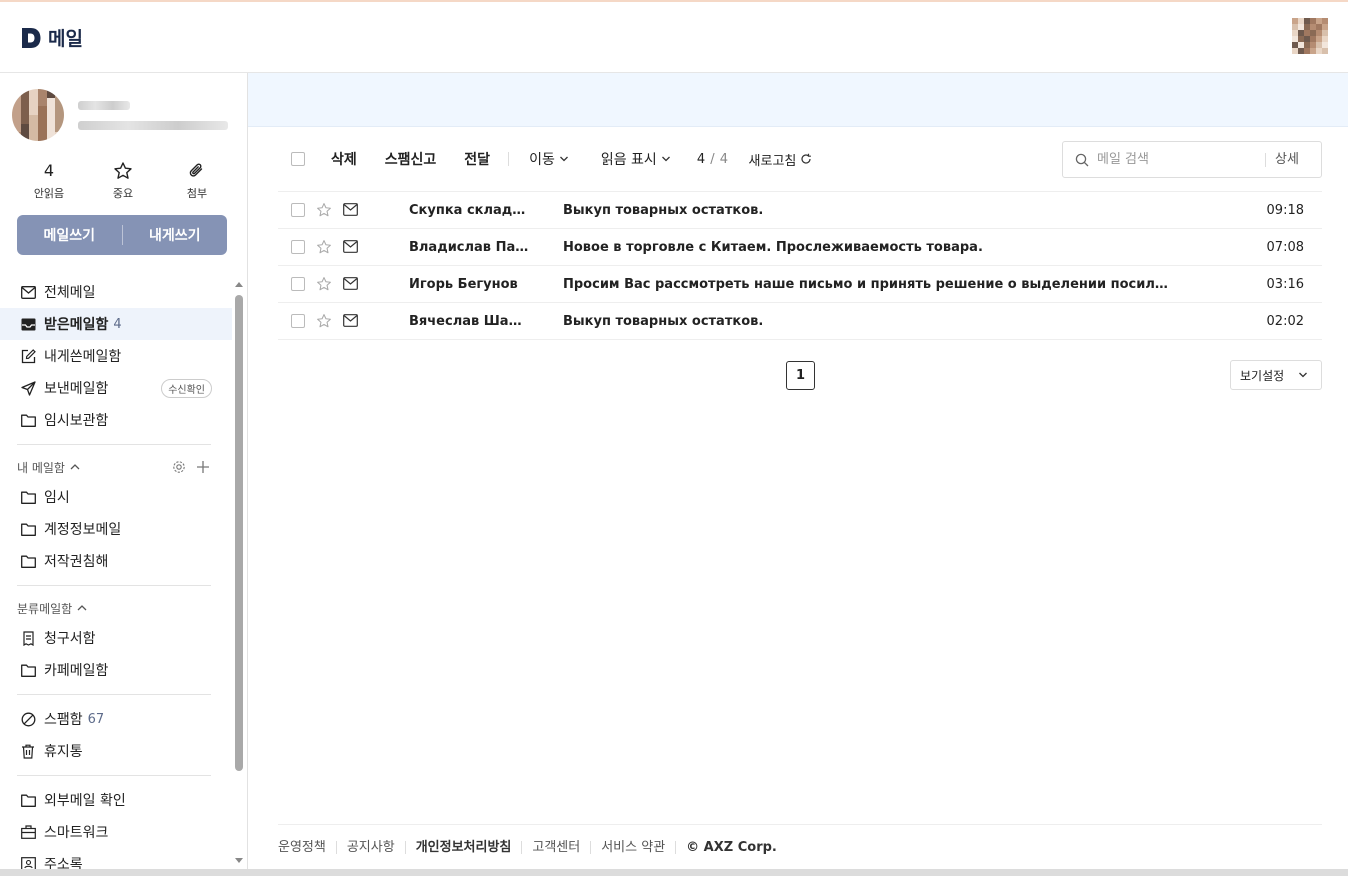  I want to click on app-name: 메일, so click(65, 39).